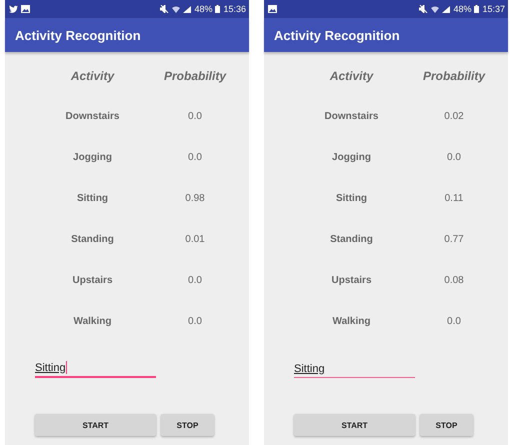 The image size is (510, 445). I want to click on bird-icon, so click(13, 9).